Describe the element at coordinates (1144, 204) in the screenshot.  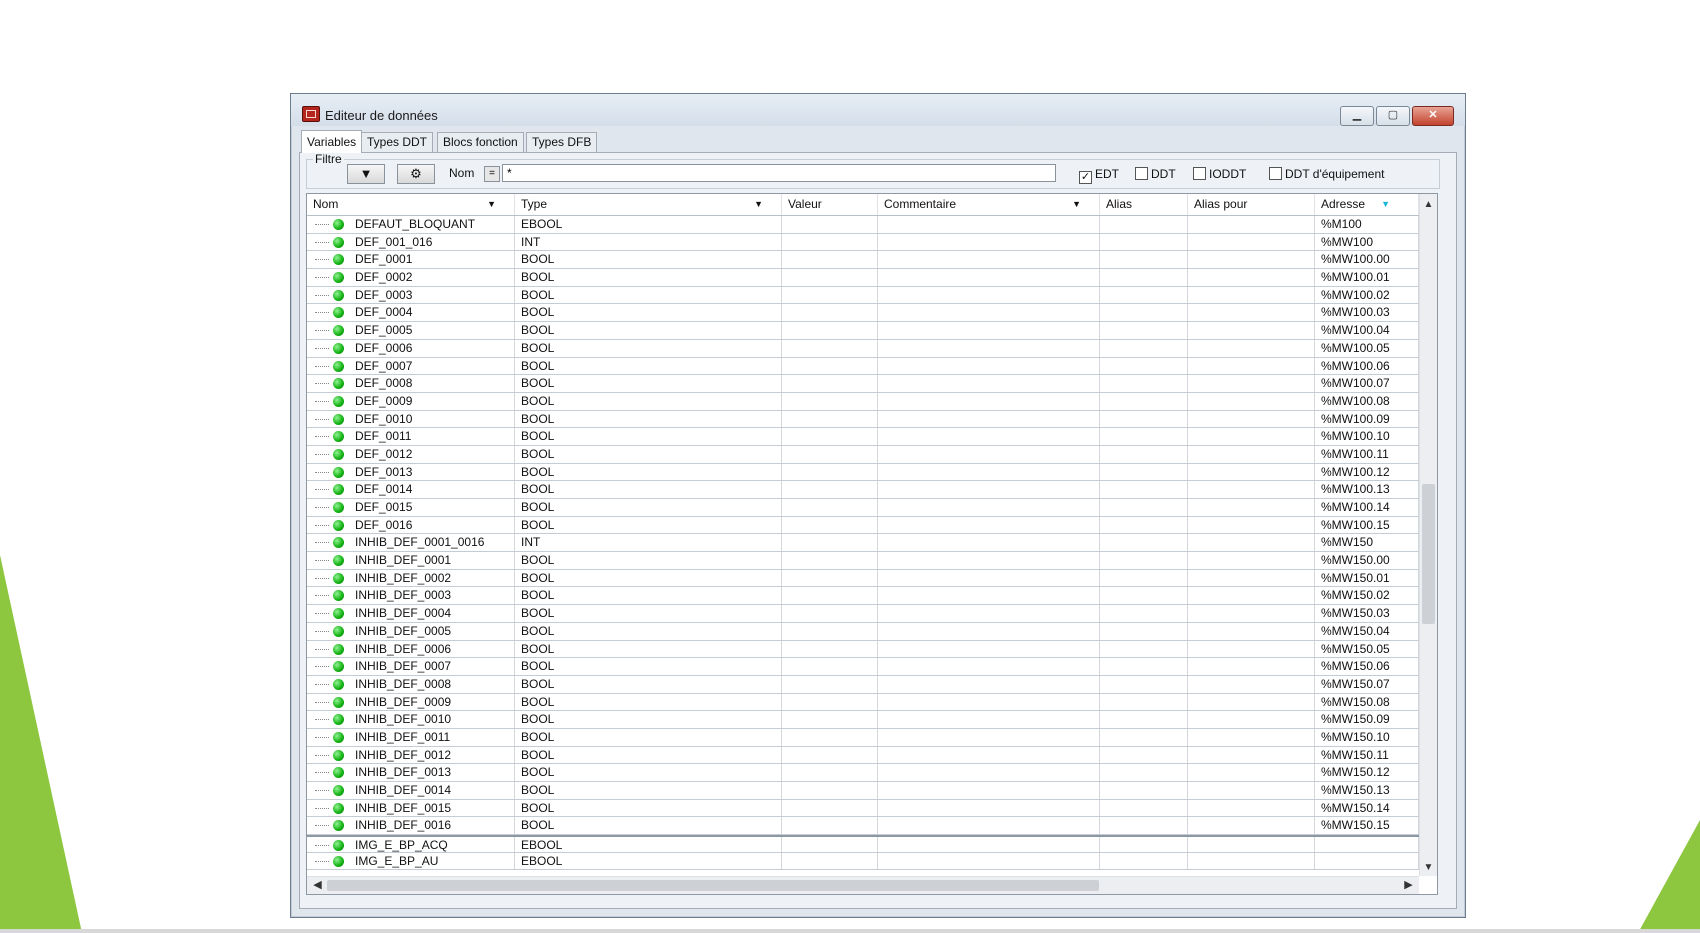
I see `column-header-alias: Alias` at that location.